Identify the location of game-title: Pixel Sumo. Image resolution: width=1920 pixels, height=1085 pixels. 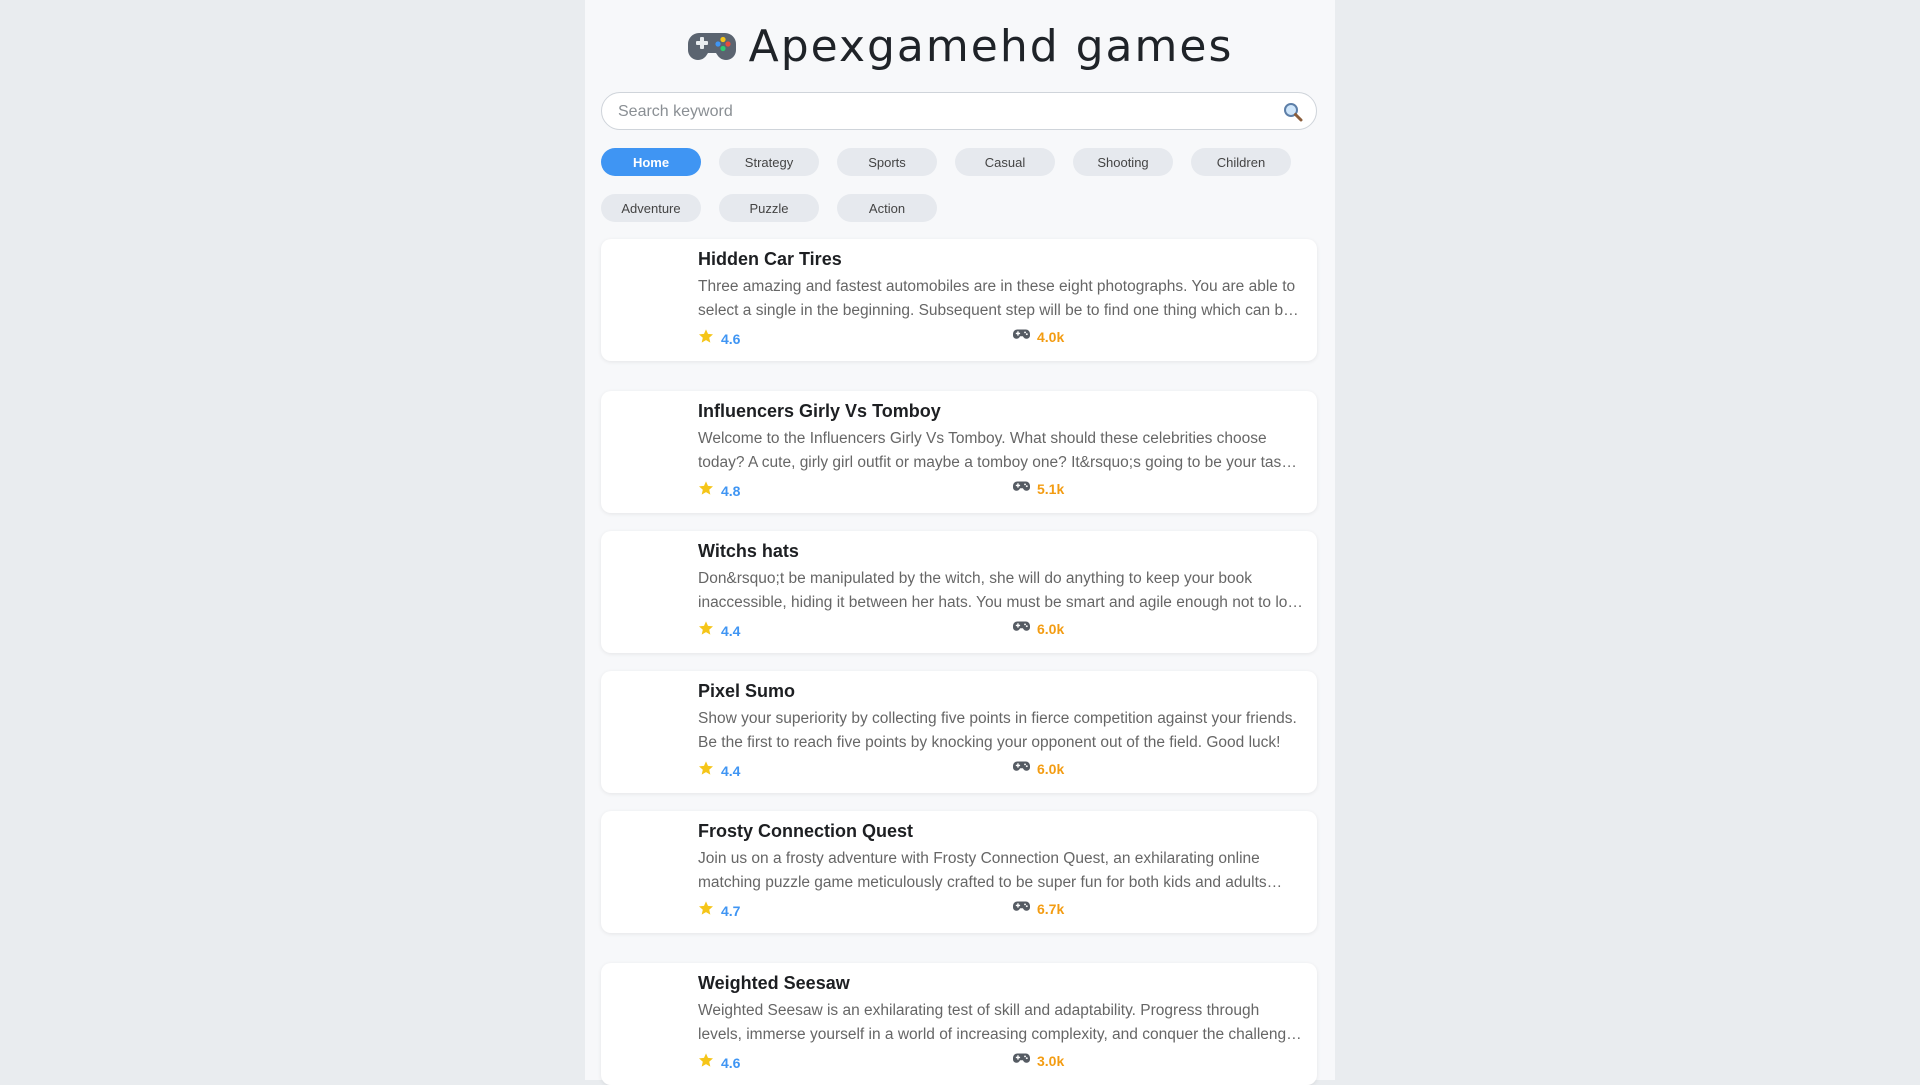
(746, 691).